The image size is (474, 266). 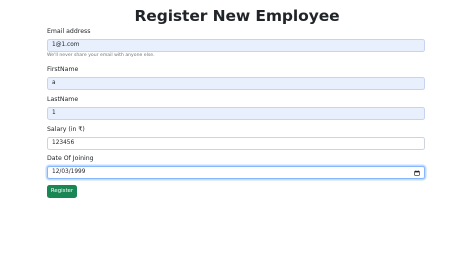 I want to click on first-name-field: a, so click(x=236, y=83).